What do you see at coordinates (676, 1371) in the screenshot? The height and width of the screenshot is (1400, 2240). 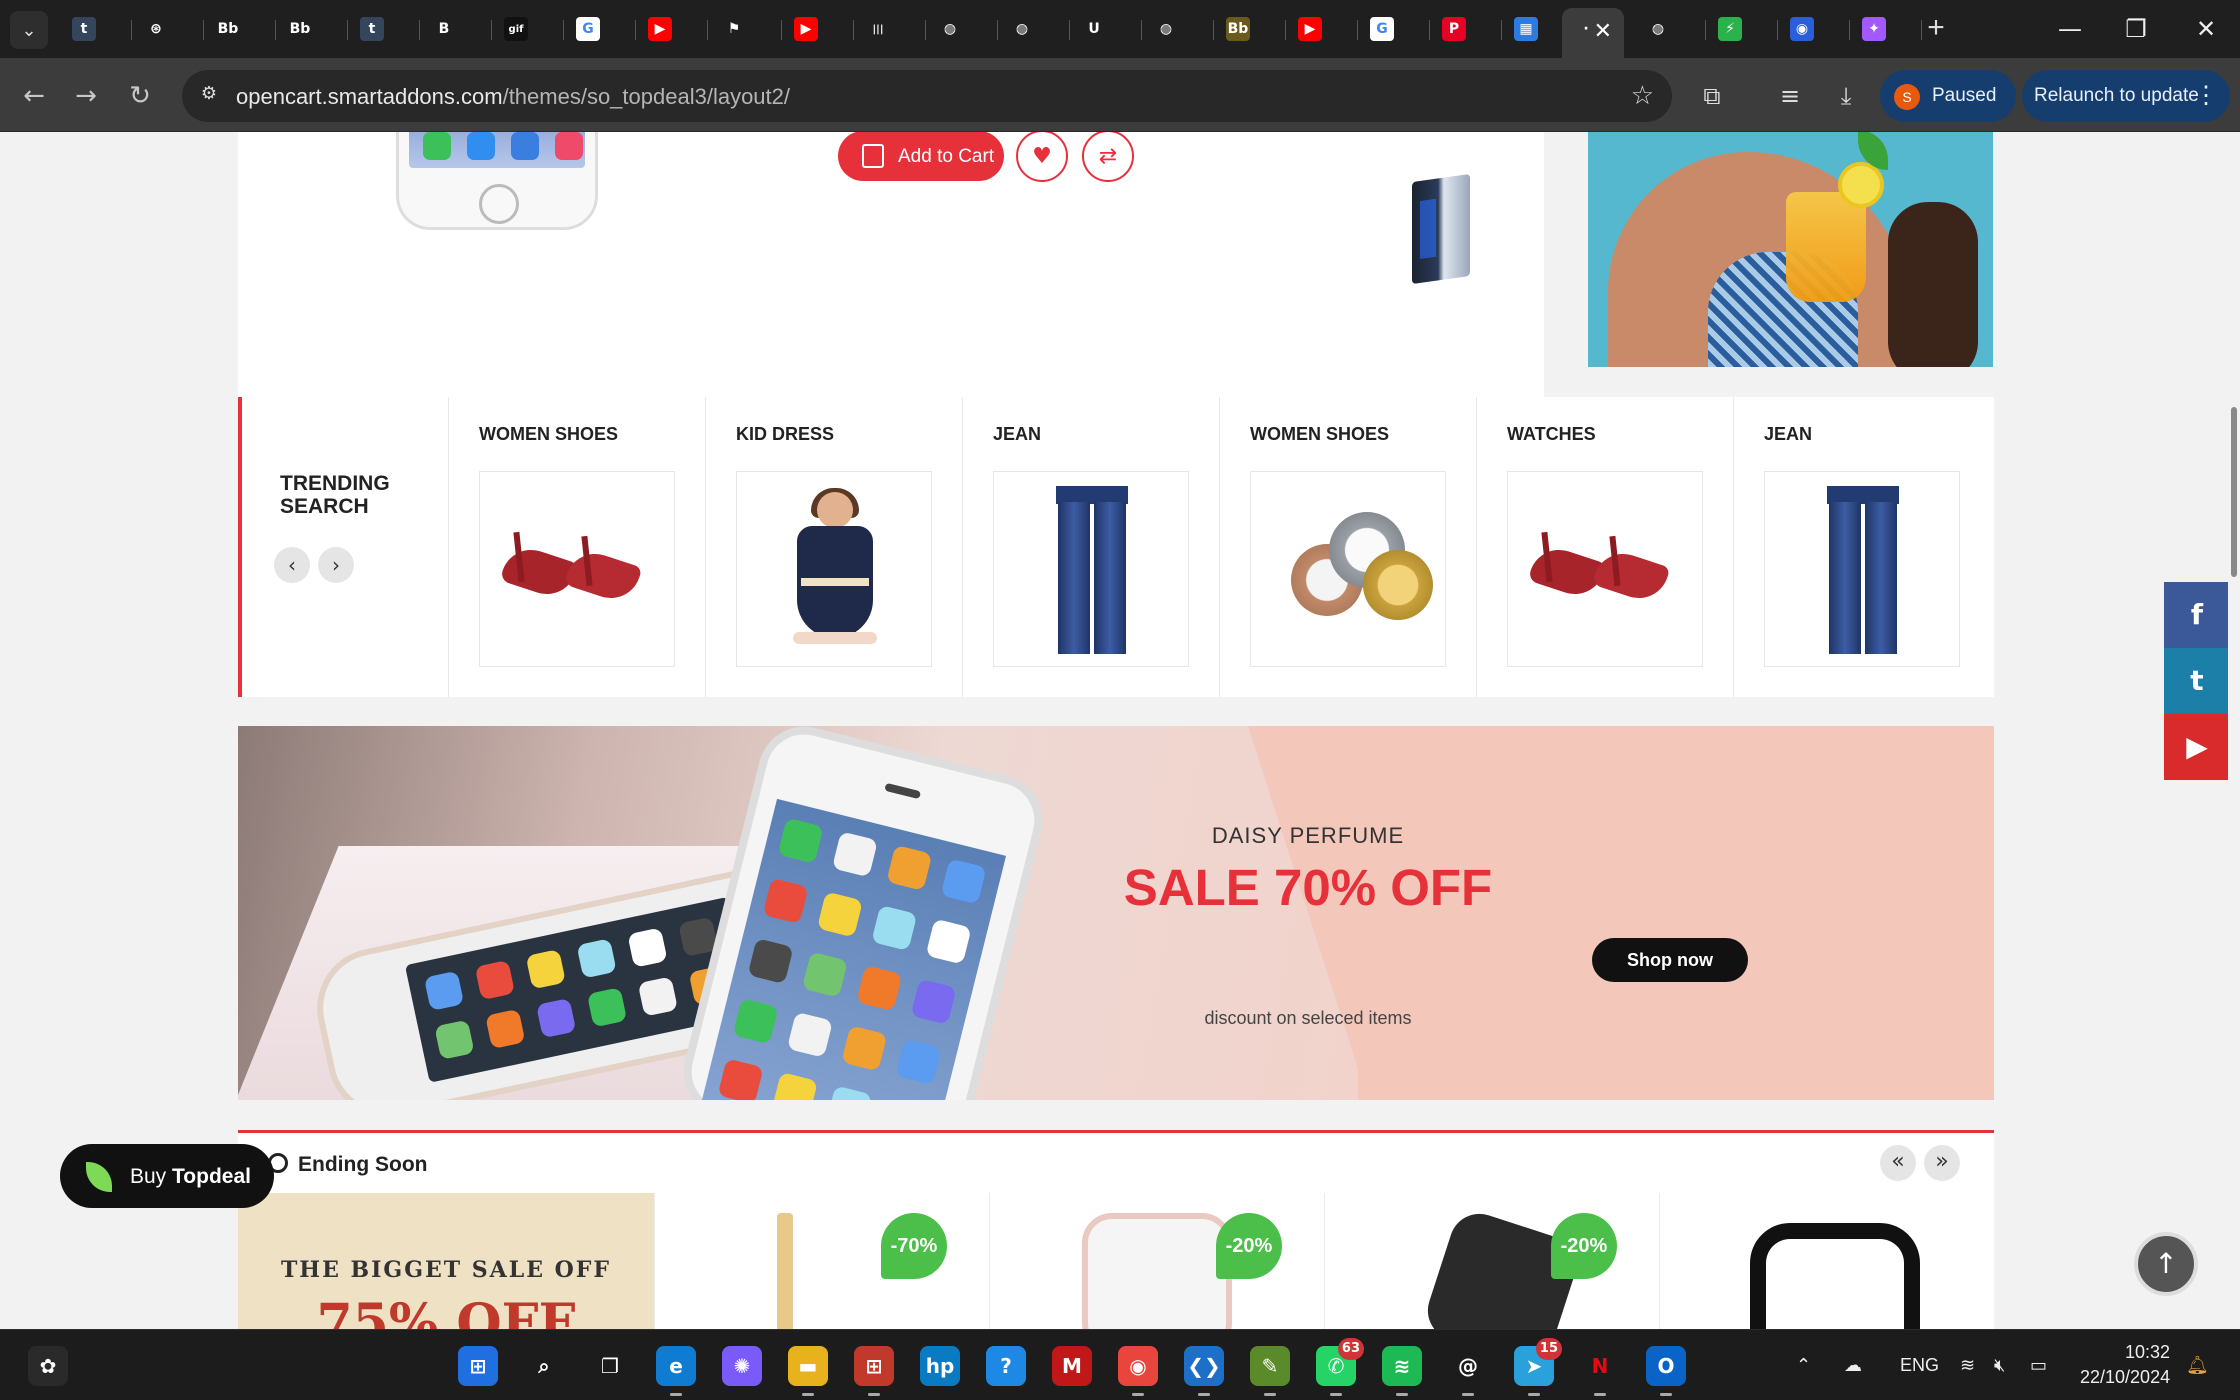 I see `taskbar-edge-button: e` at bounding box center [676, 1371].